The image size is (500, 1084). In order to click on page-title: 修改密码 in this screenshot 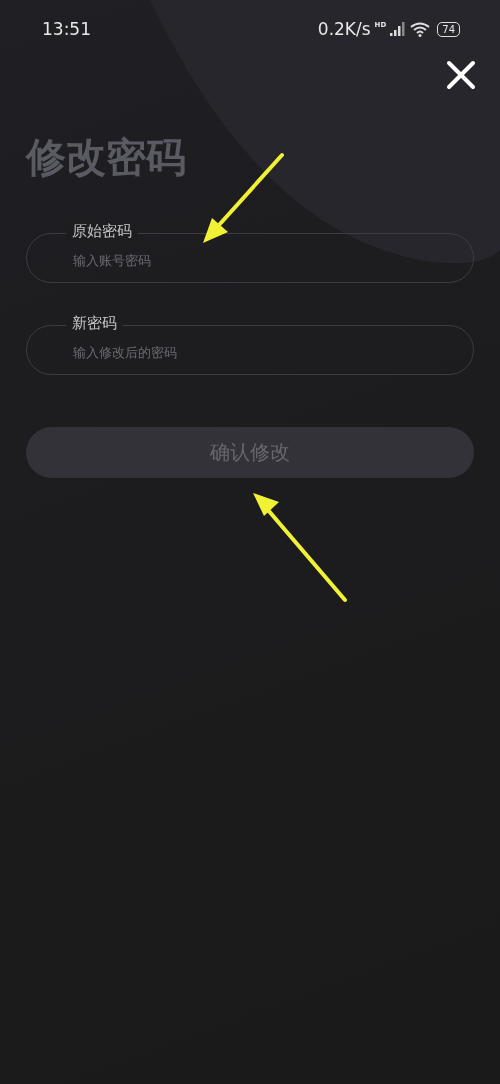, I will do `click(106, 157)`.